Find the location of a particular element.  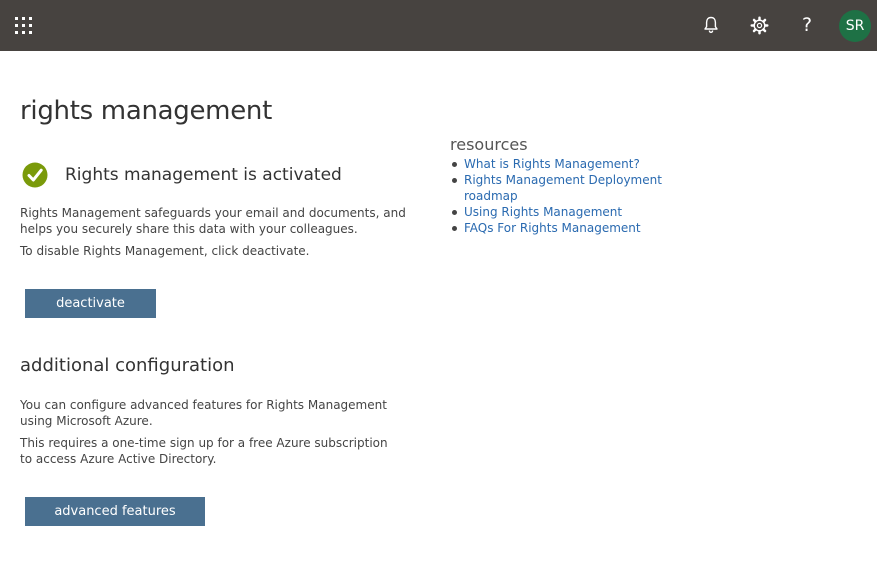

gear-icon is located at coordinates (759, 25).